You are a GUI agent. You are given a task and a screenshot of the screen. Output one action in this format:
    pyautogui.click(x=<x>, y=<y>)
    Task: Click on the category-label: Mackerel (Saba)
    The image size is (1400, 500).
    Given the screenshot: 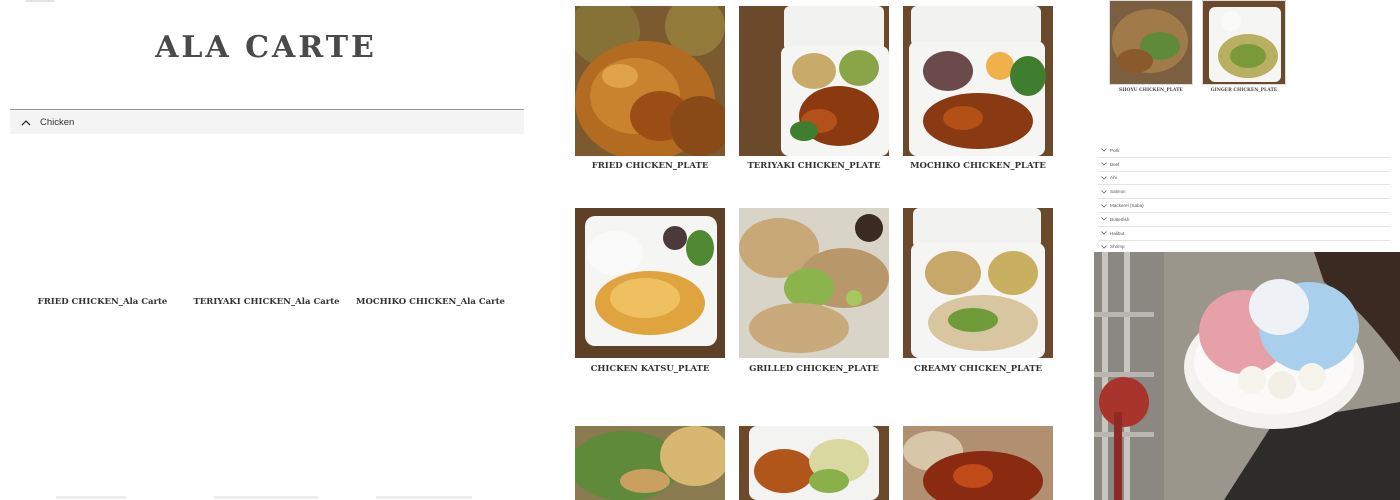 What is the action you would take?
    pyautogui.click(x=1127, y=206)
    